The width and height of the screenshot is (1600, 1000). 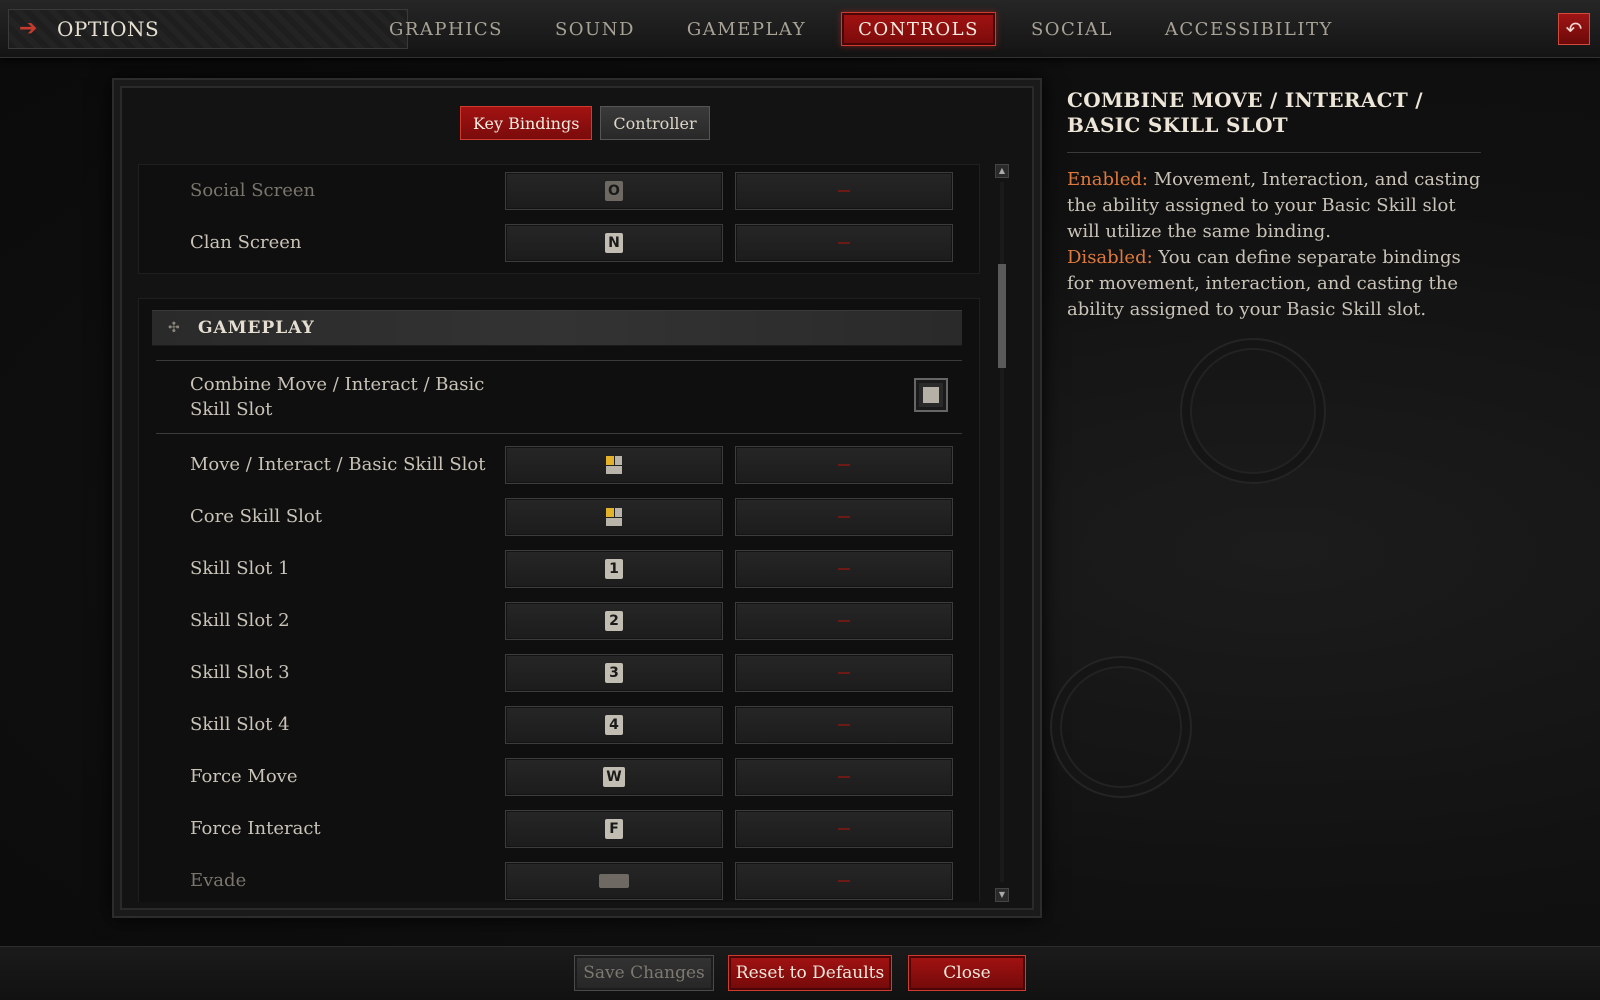 What do you see at coordinates (218, 880) in the screenshot?
I see `binding-label: Evade` at bounding box center [218, 880].